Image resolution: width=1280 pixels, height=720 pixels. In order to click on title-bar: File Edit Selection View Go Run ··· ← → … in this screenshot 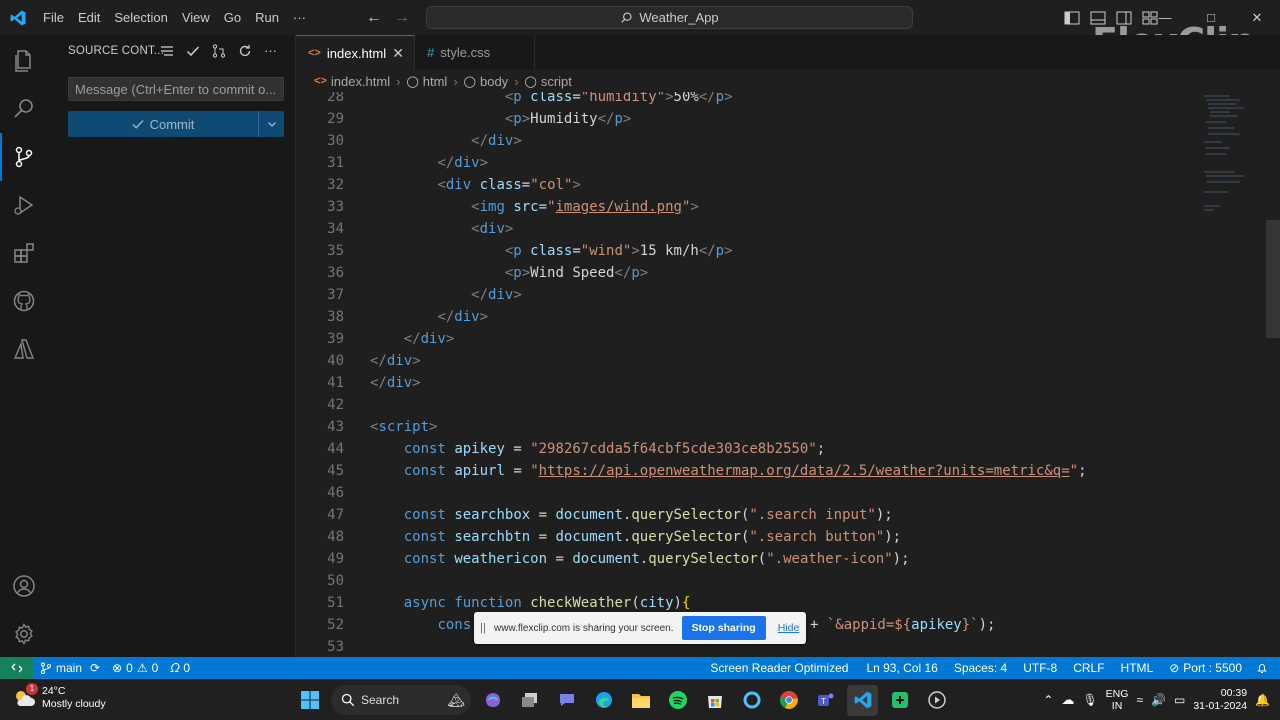, I will do `click(640, 17)`.